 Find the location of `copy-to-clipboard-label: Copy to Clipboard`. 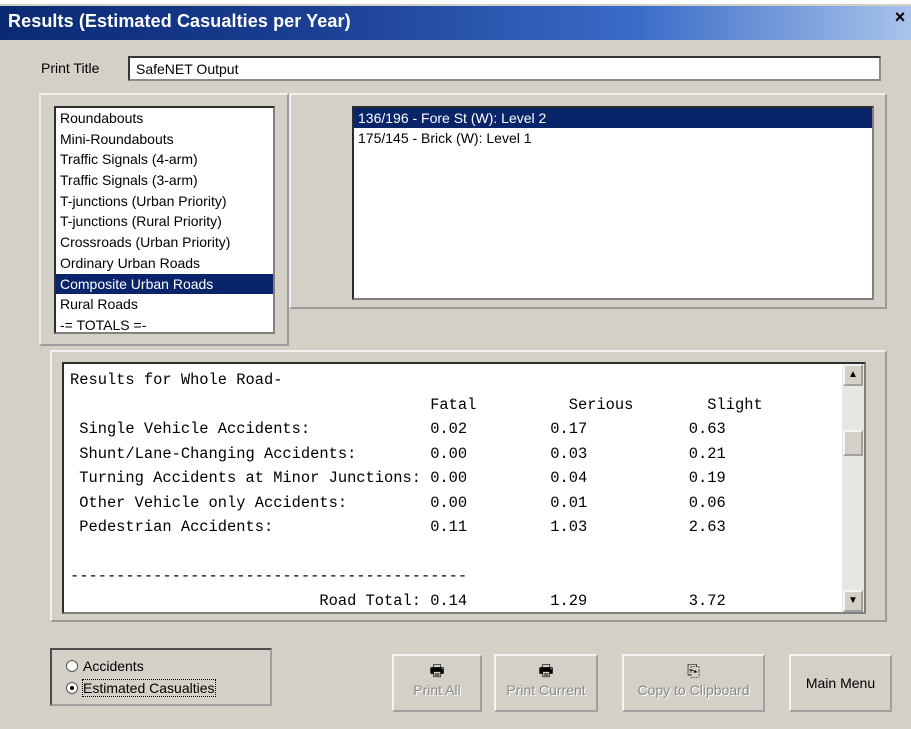

copy-to-clipboard-label: Copy to Clipboard is located at coordinates (693, 690).